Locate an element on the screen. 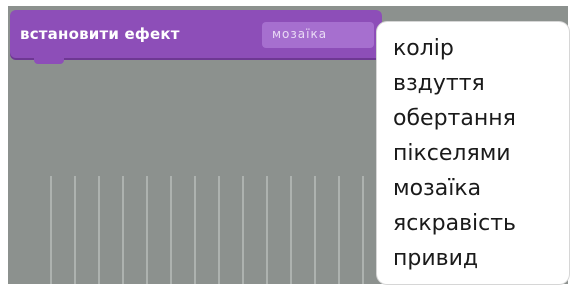  menu-item-whirl: обертання is located at coordinates (454, 119).